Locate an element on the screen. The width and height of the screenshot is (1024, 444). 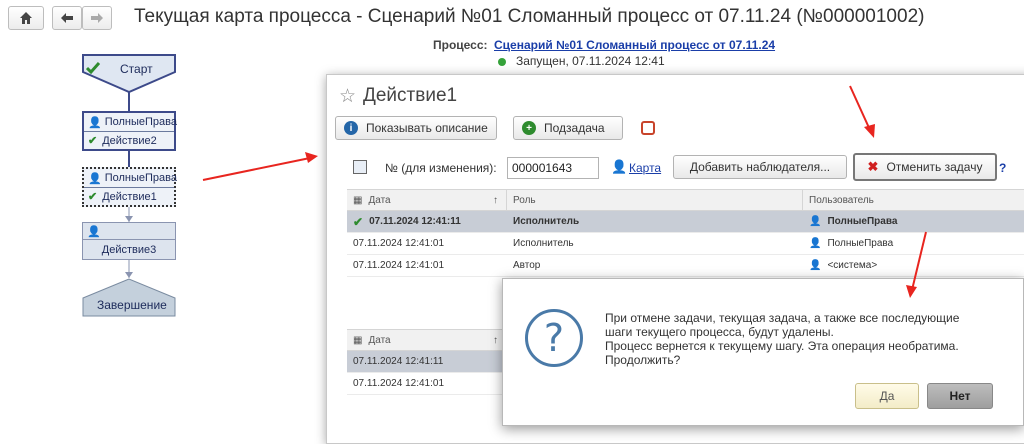
flow-node-action1: 👤 ПолныеПрава ✔ Действие1 is located at coordinates (129, 187).